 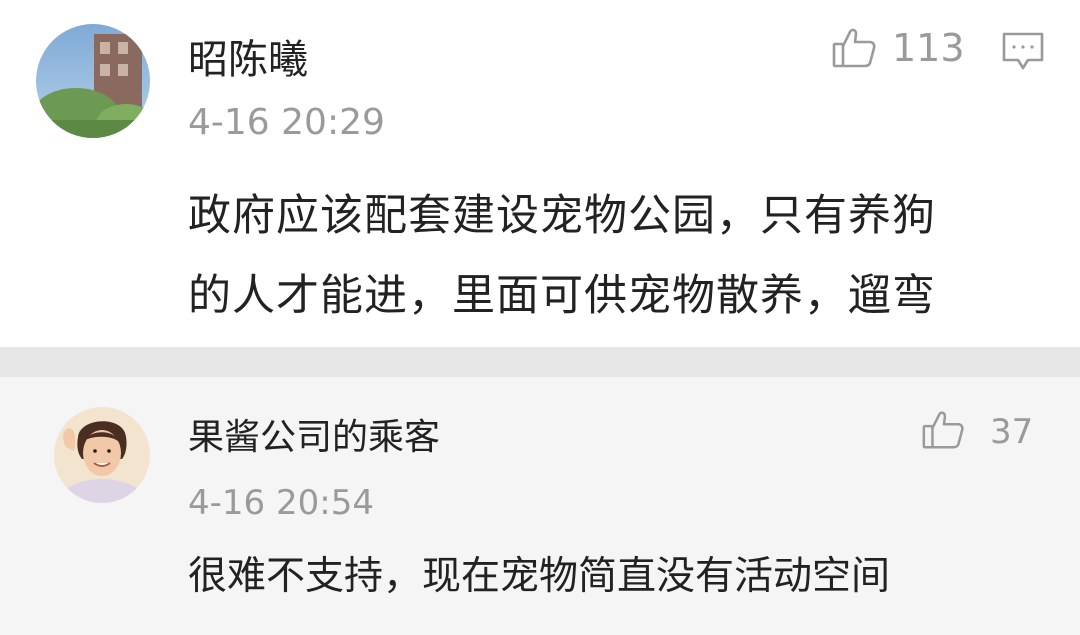 I want to click on timestamp: 4-16 20:54, so click(x=281, y=503).